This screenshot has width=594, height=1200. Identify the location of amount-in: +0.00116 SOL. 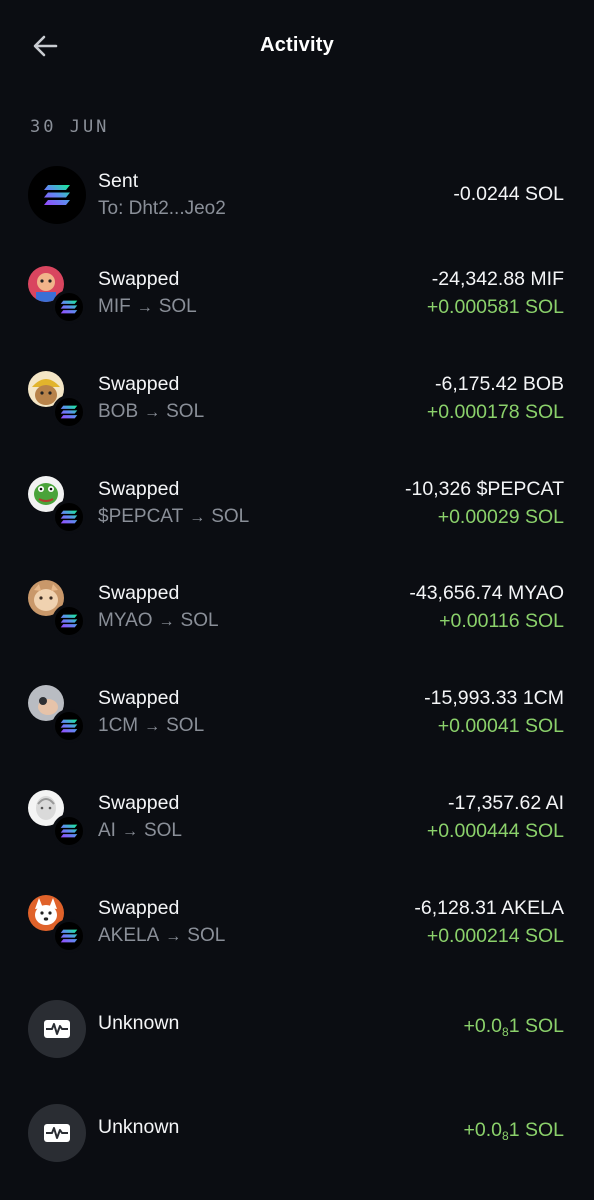
(501, 621).